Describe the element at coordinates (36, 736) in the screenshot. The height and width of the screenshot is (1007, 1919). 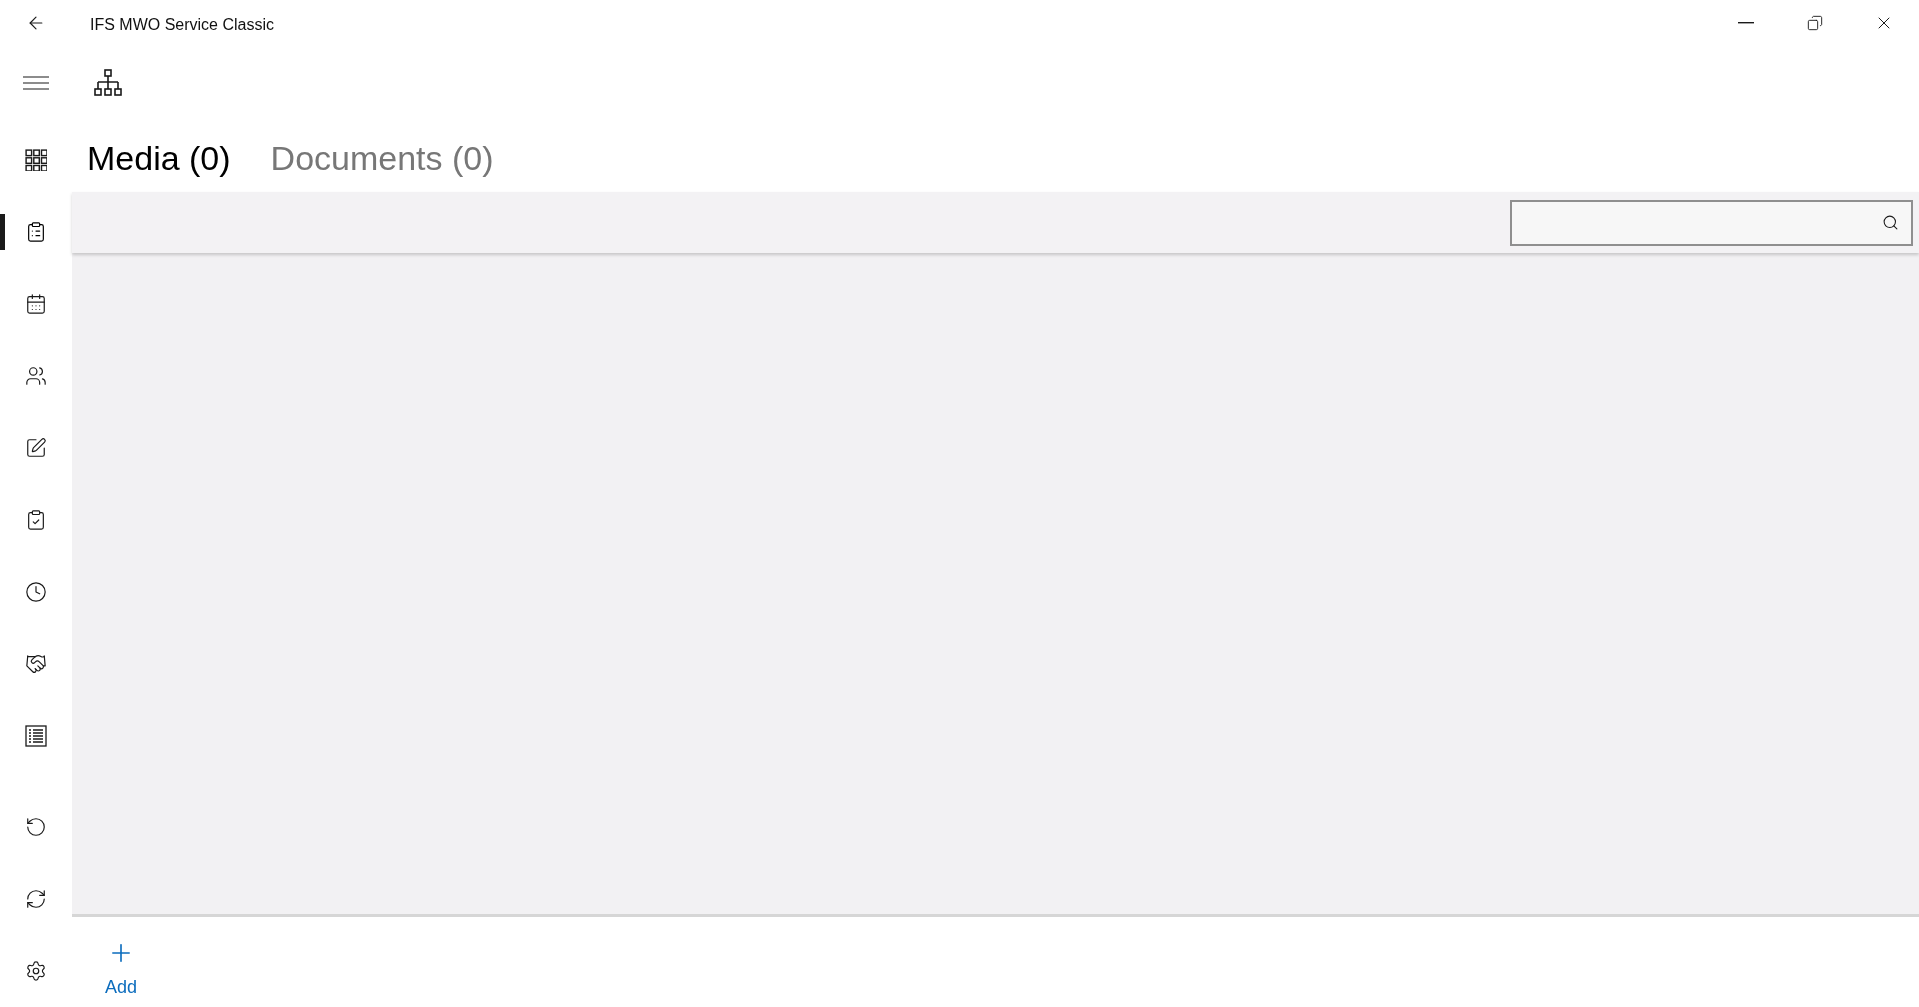
I see `list-icon` at that location.